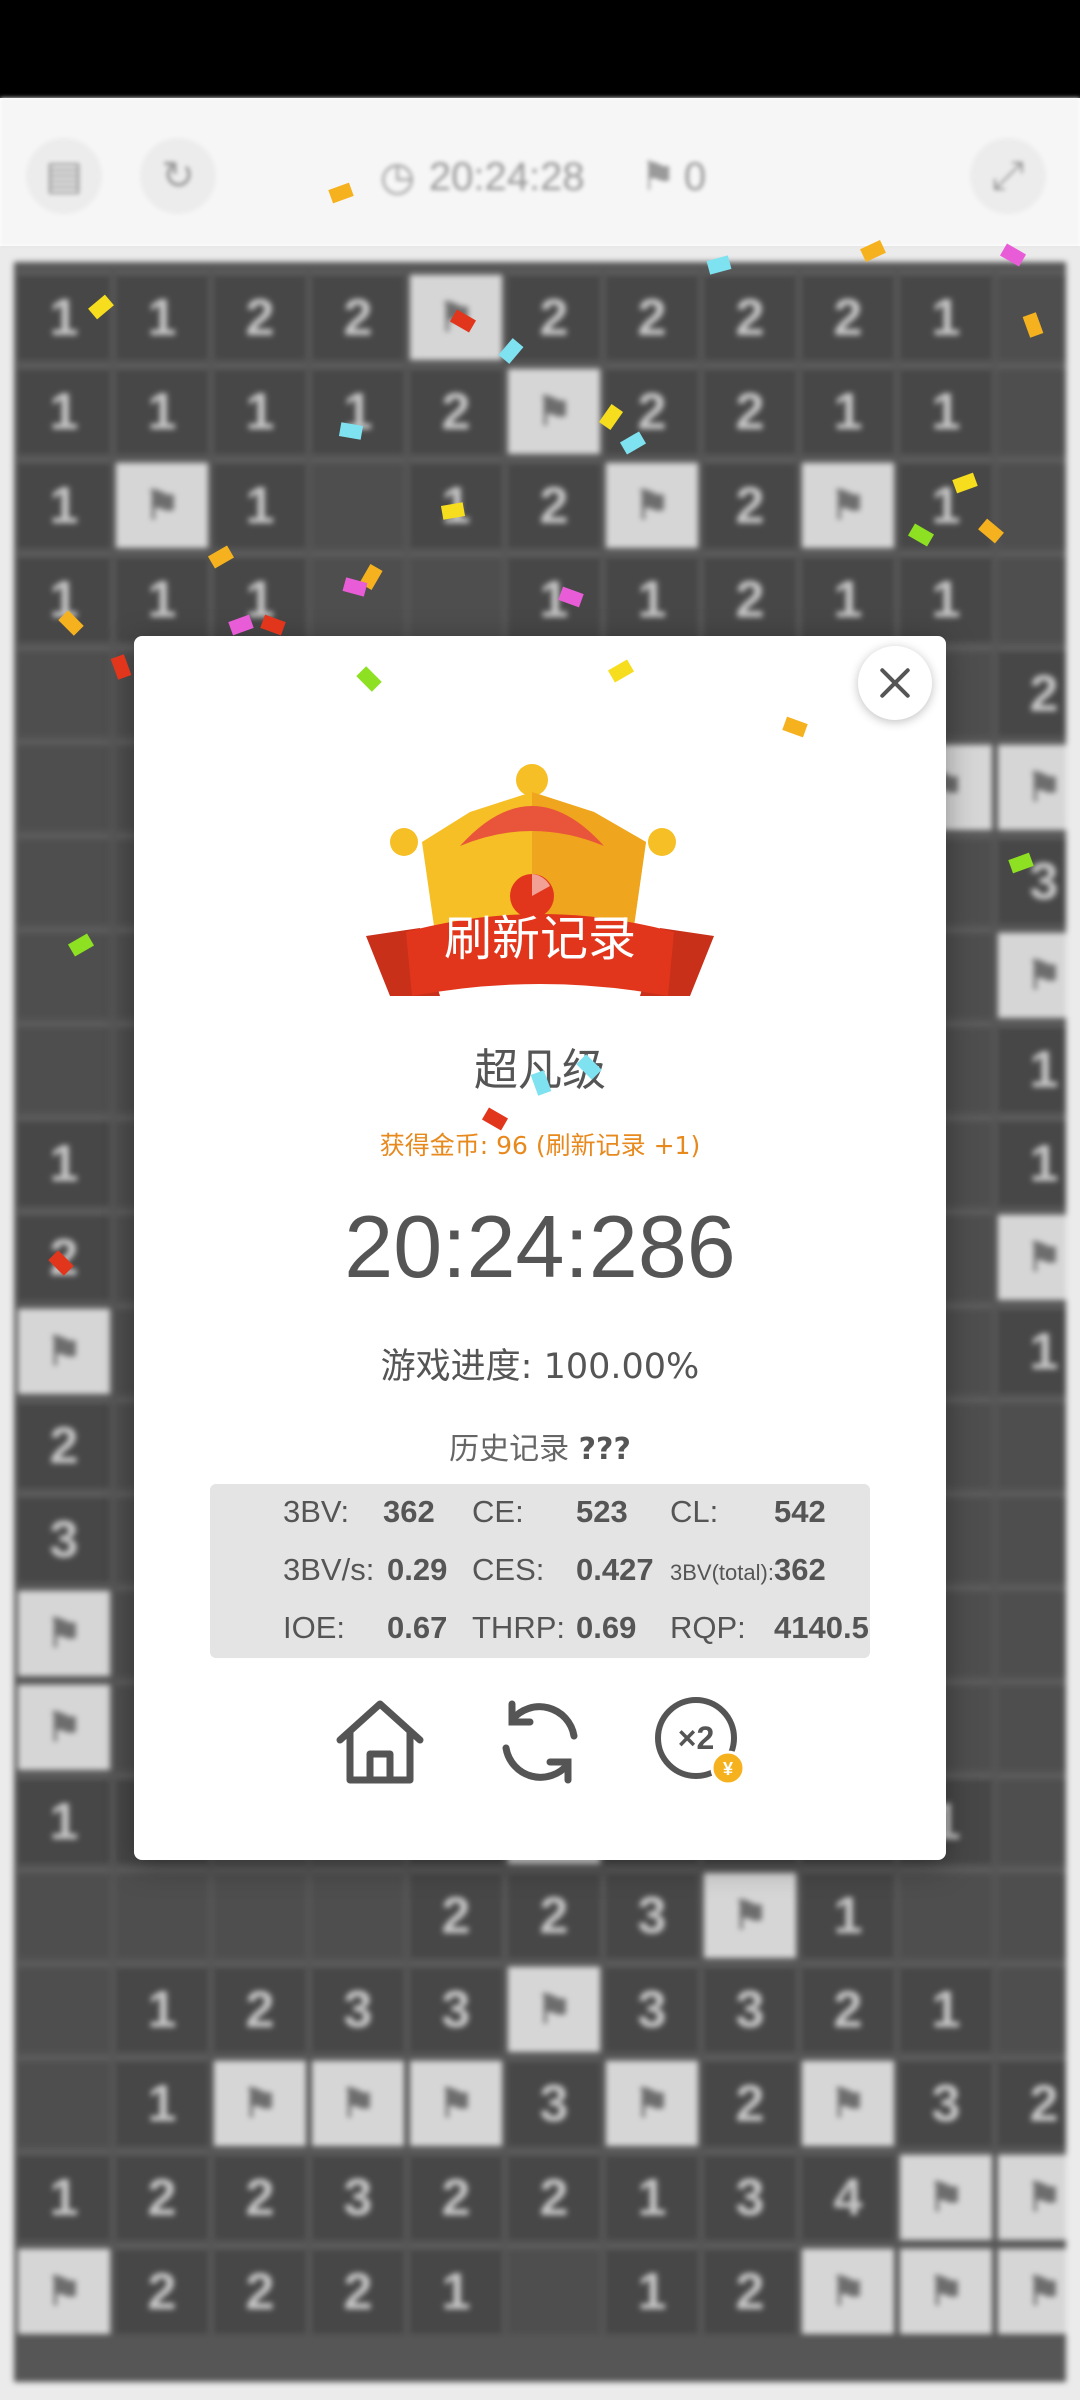 This screenshot has height=2400, width=1080. What do you see at coordinates (539, 939) in the screenshot?
I see `record-banner-text: 刷新记录` at bounding box center [539, 939].